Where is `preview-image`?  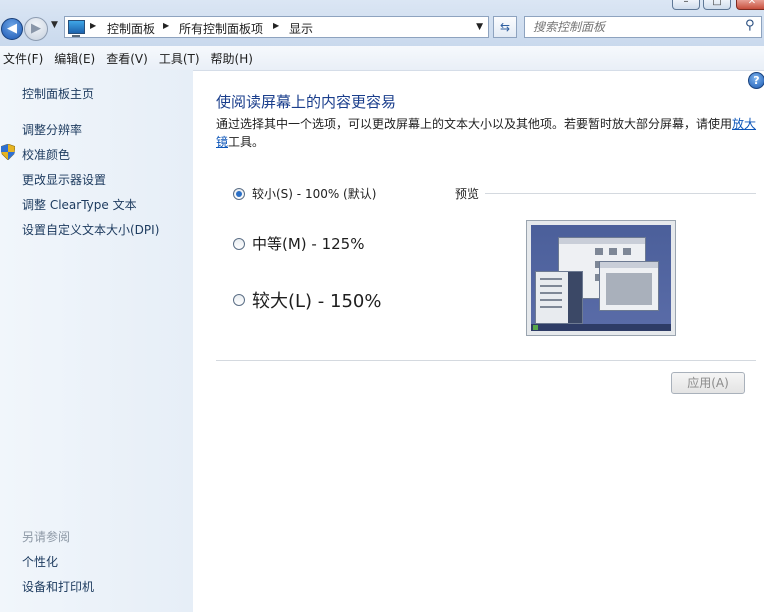 preview-image is located at coordinates (601, 278).